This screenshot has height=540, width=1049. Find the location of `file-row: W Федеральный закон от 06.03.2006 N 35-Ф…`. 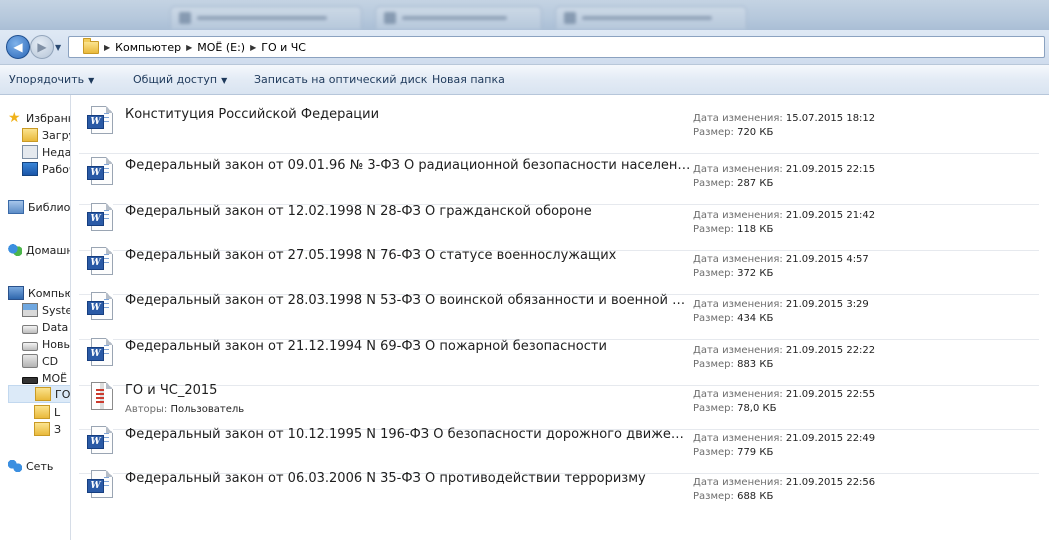

file-row: W Федеральный закон от 06.03.2006 N 35-Ф… is located at coordinates (559, 490).